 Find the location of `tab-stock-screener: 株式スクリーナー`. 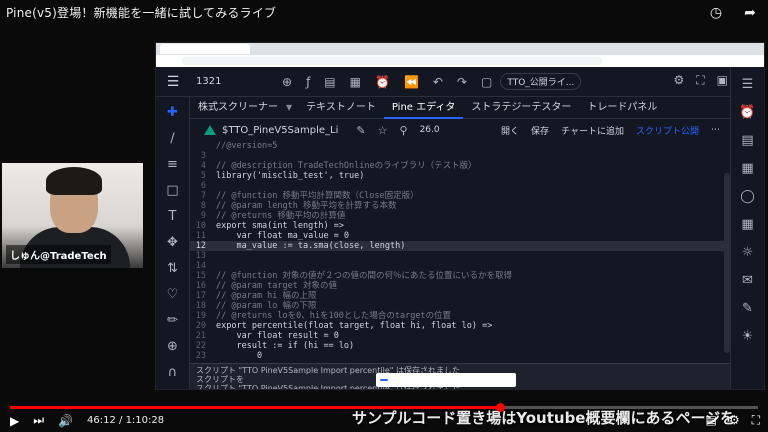

tab-stock-screener: 株式スクリーナー is located at coordinates (238, 108).